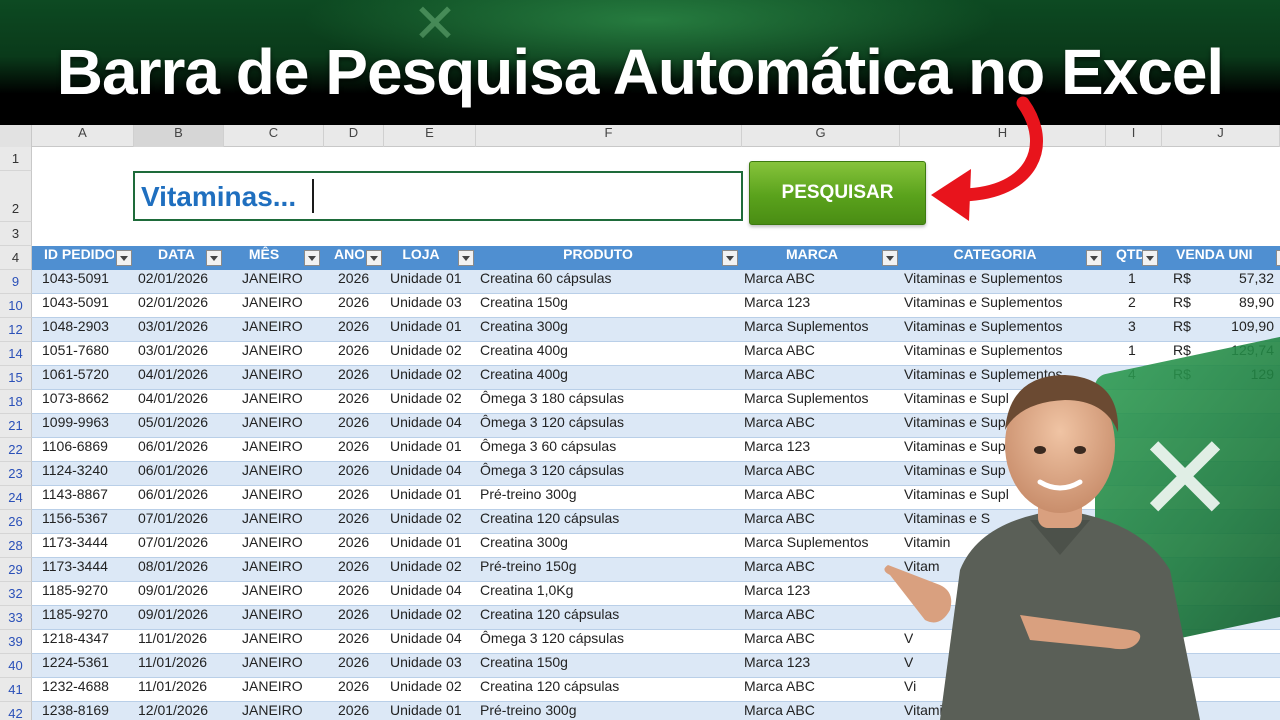 This screenshot has height=720, width=1280. What do you see at coordinates (75, 306) in the screenshot?
I see `cell-id: 1043-5091` at bounding box center [75, 306].